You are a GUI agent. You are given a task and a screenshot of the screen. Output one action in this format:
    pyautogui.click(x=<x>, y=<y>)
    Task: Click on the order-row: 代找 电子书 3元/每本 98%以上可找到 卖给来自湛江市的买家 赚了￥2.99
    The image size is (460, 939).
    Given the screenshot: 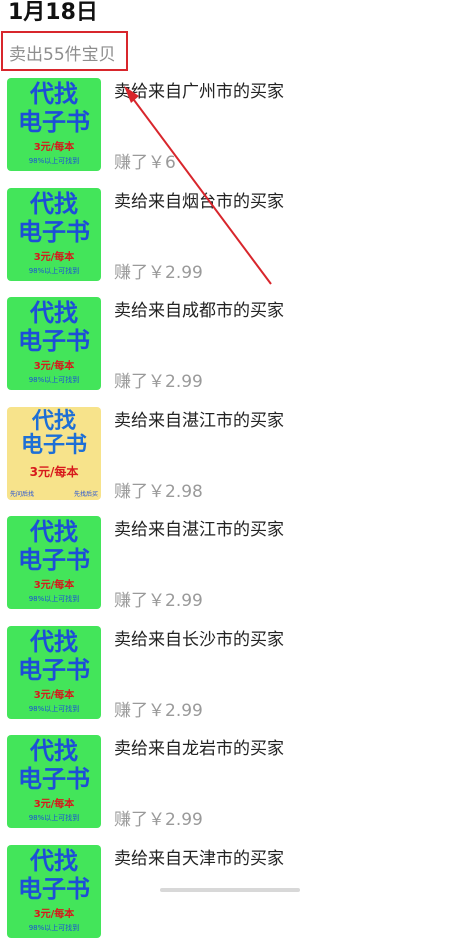 What is the action you would take?
    pyautogui.click(x=230, y=562)
    